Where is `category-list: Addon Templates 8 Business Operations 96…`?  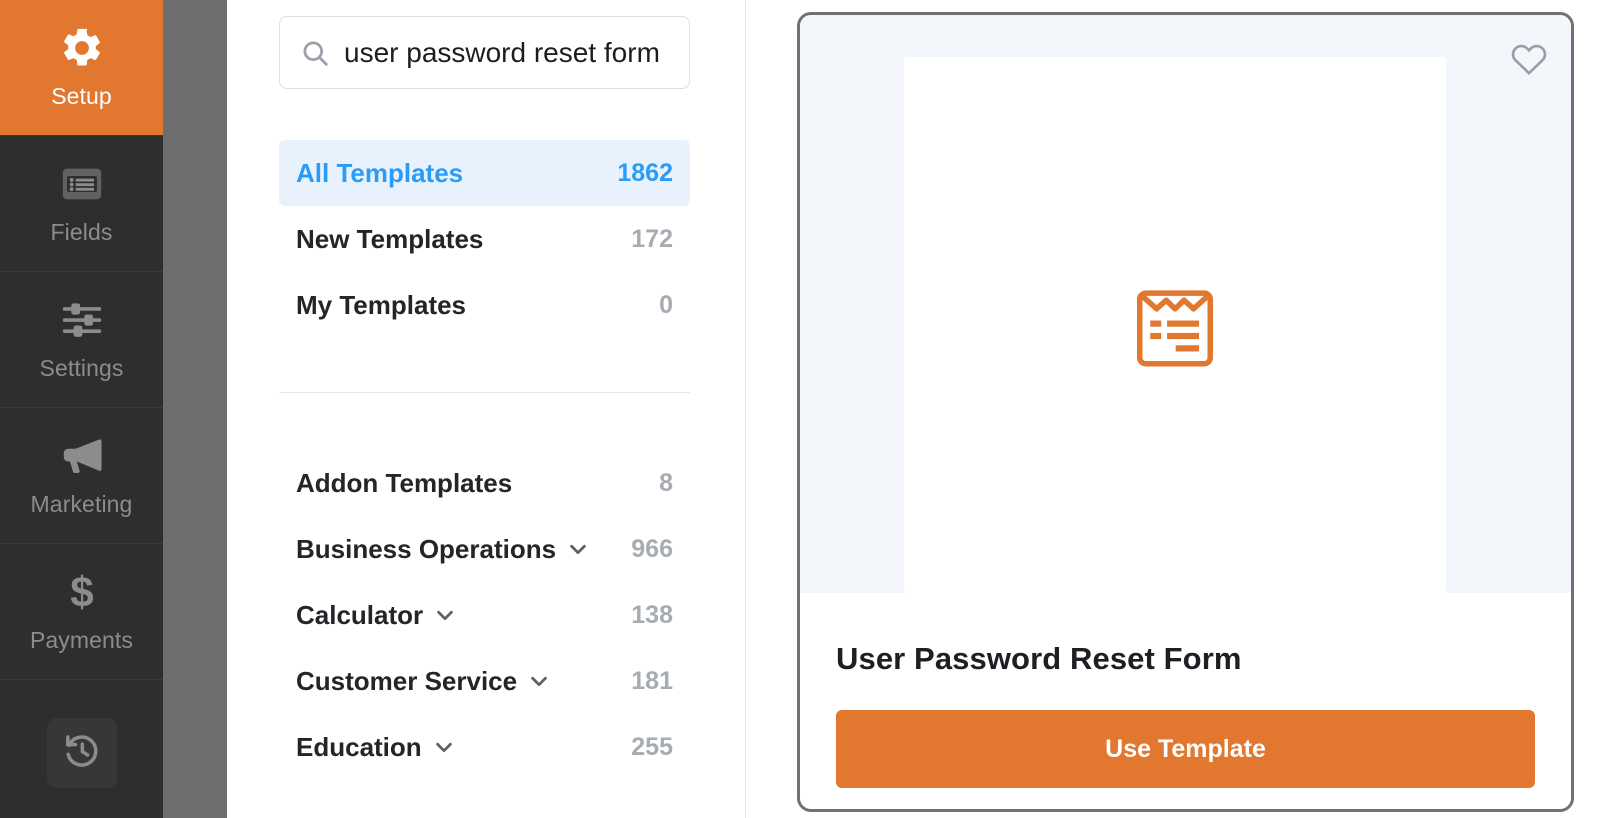 category-list: Addon Templates 8 Business Operations 96… is located at coordinates (484, 615).